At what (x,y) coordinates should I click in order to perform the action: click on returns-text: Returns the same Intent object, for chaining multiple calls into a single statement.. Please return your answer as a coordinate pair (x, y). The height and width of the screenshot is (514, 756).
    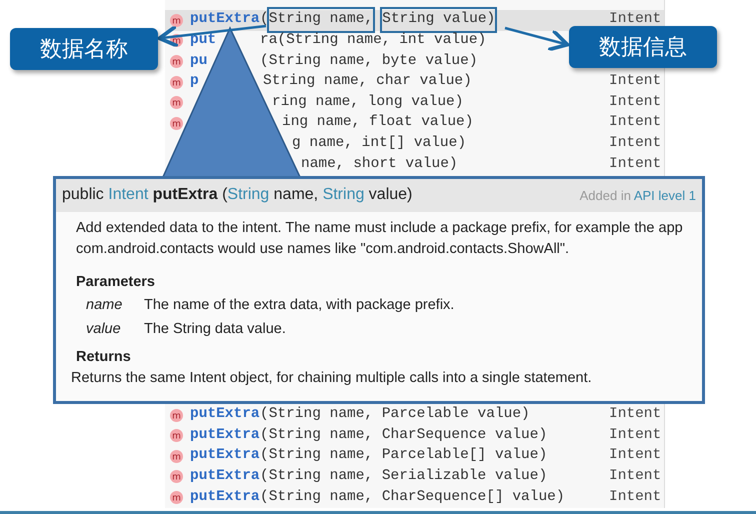
    Looking at the image, I should click on (332, 378).